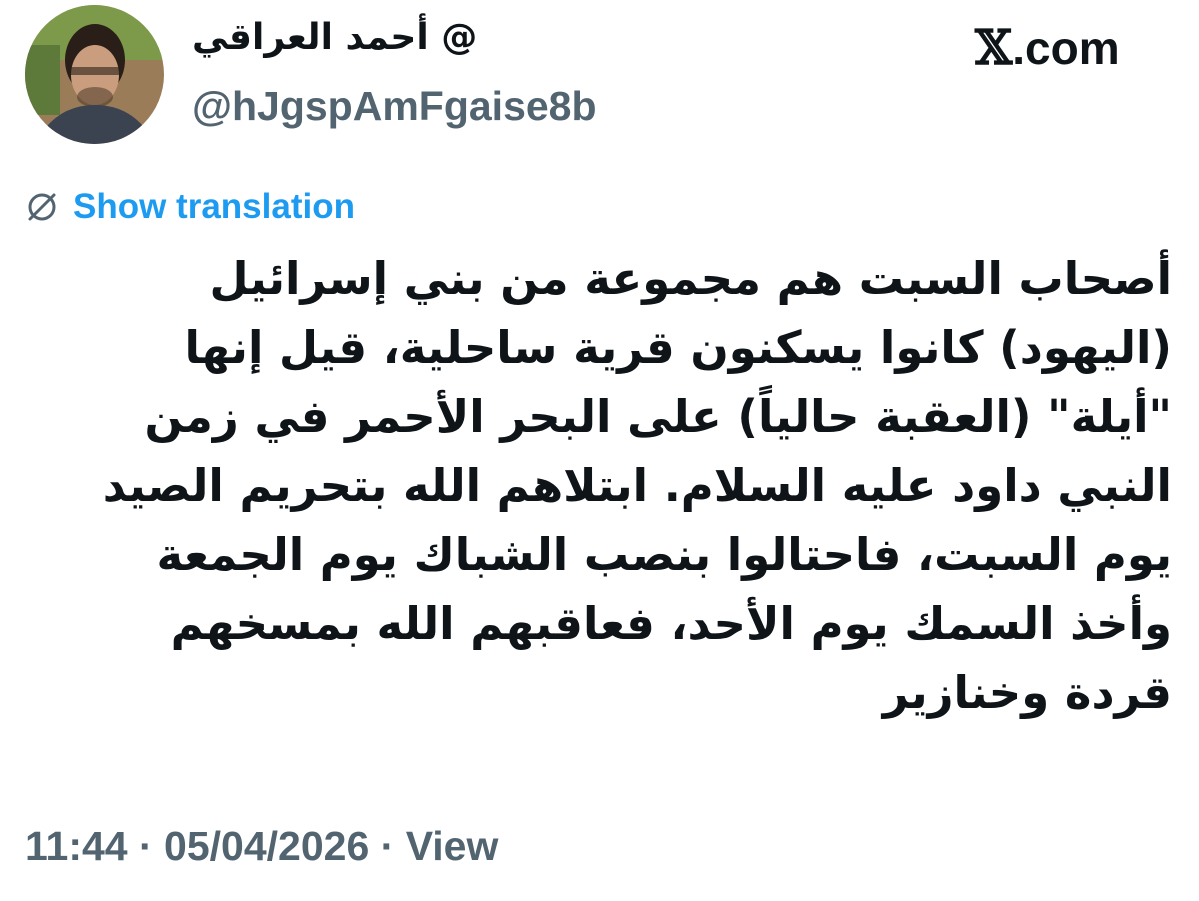 This screenshot has height=901, width=1199. What do you see at coordinates (42, 207) in the screenshot?
I see `globe-slash-icon` at bounding box center [42, 207].